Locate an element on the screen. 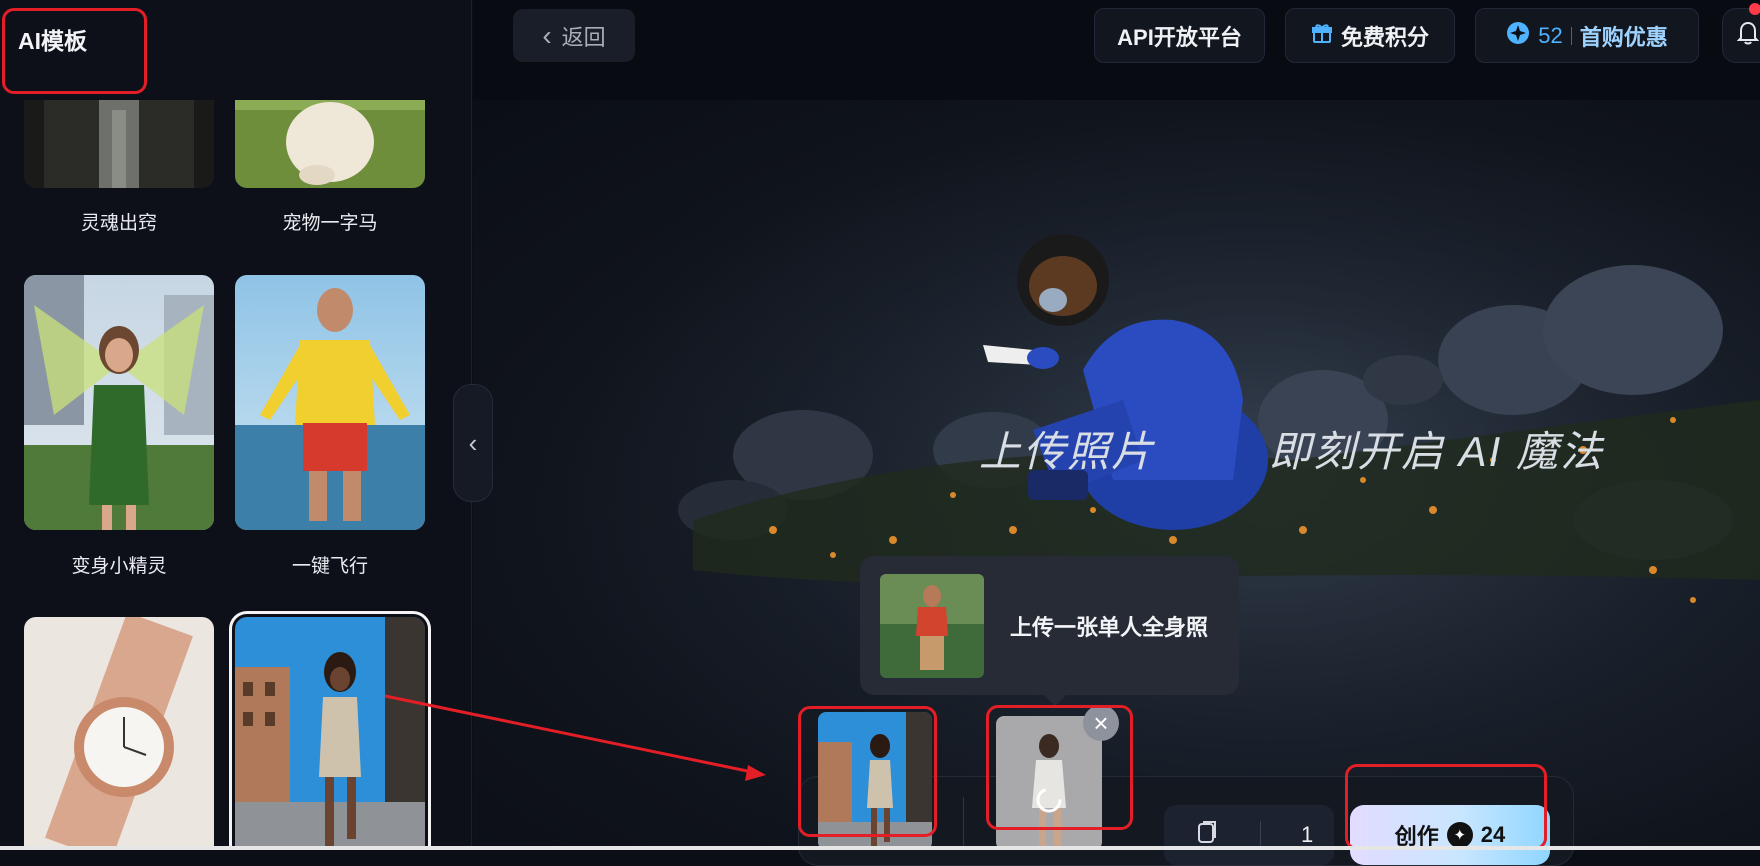  output-count-selector: 1 is located at coordinates (1249, 835).